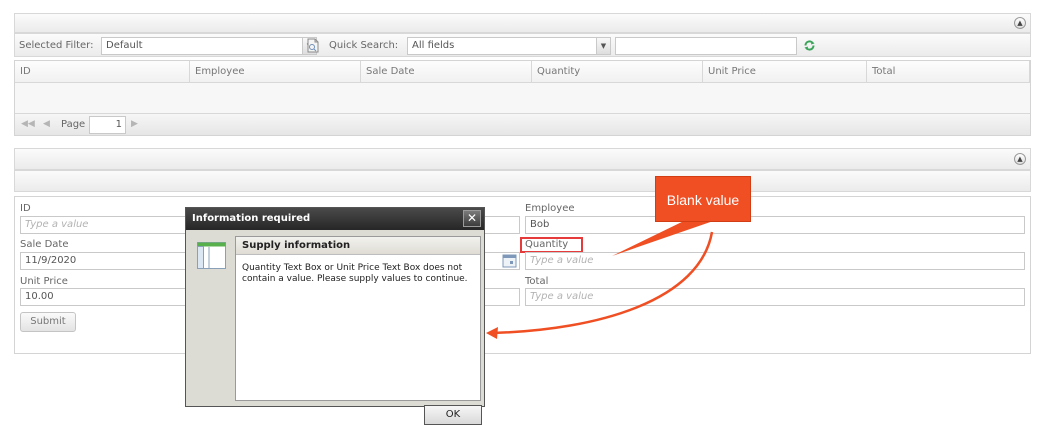 The width and height of the screenshot is (1044, 430). I want to click on blank-value-callout: Blank value, so click(703, 199).